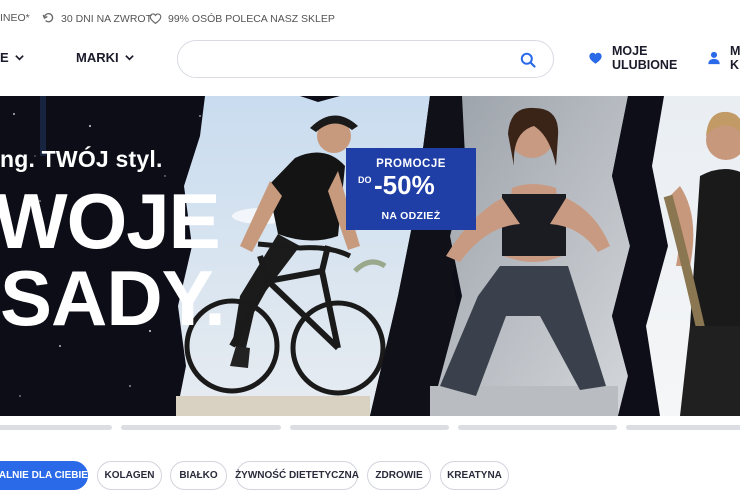 Image resolution: width=740 pixels, height=500 pixels. I want to click on favorites-label-line2: ULUBIONE, so click(645, 65).